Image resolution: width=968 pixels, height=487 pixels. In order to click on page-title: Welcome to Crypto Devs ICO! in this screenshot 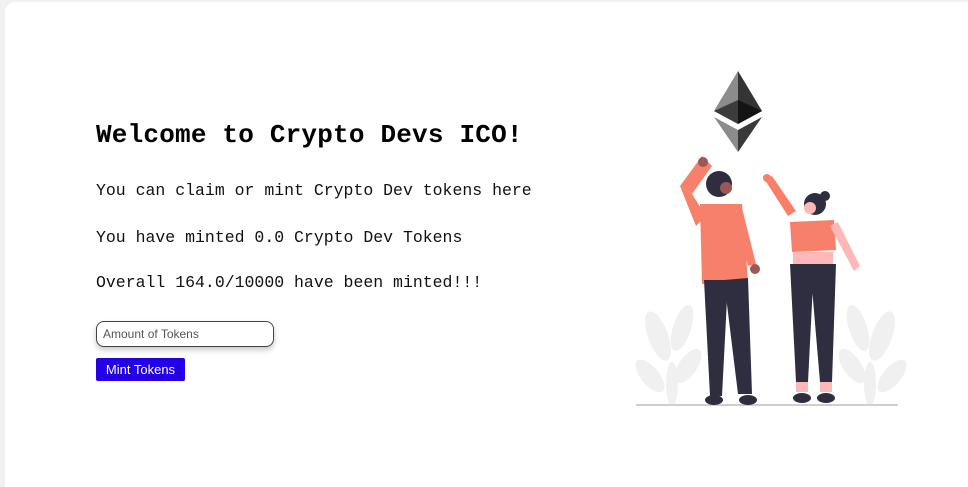, I will do `click(309, 135)`.